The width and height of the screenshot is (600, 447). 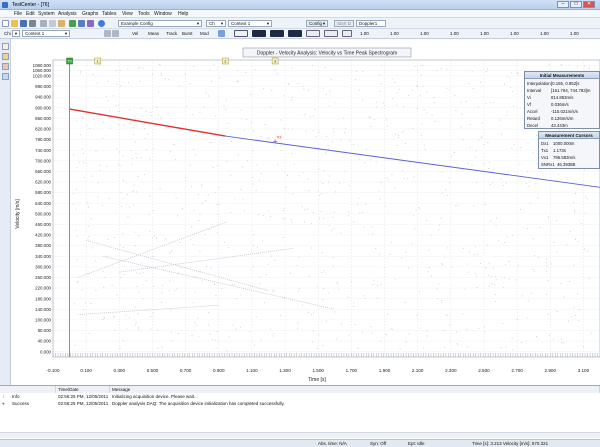 I want to click on arrow-right-icon, so click(x=115, y=33).